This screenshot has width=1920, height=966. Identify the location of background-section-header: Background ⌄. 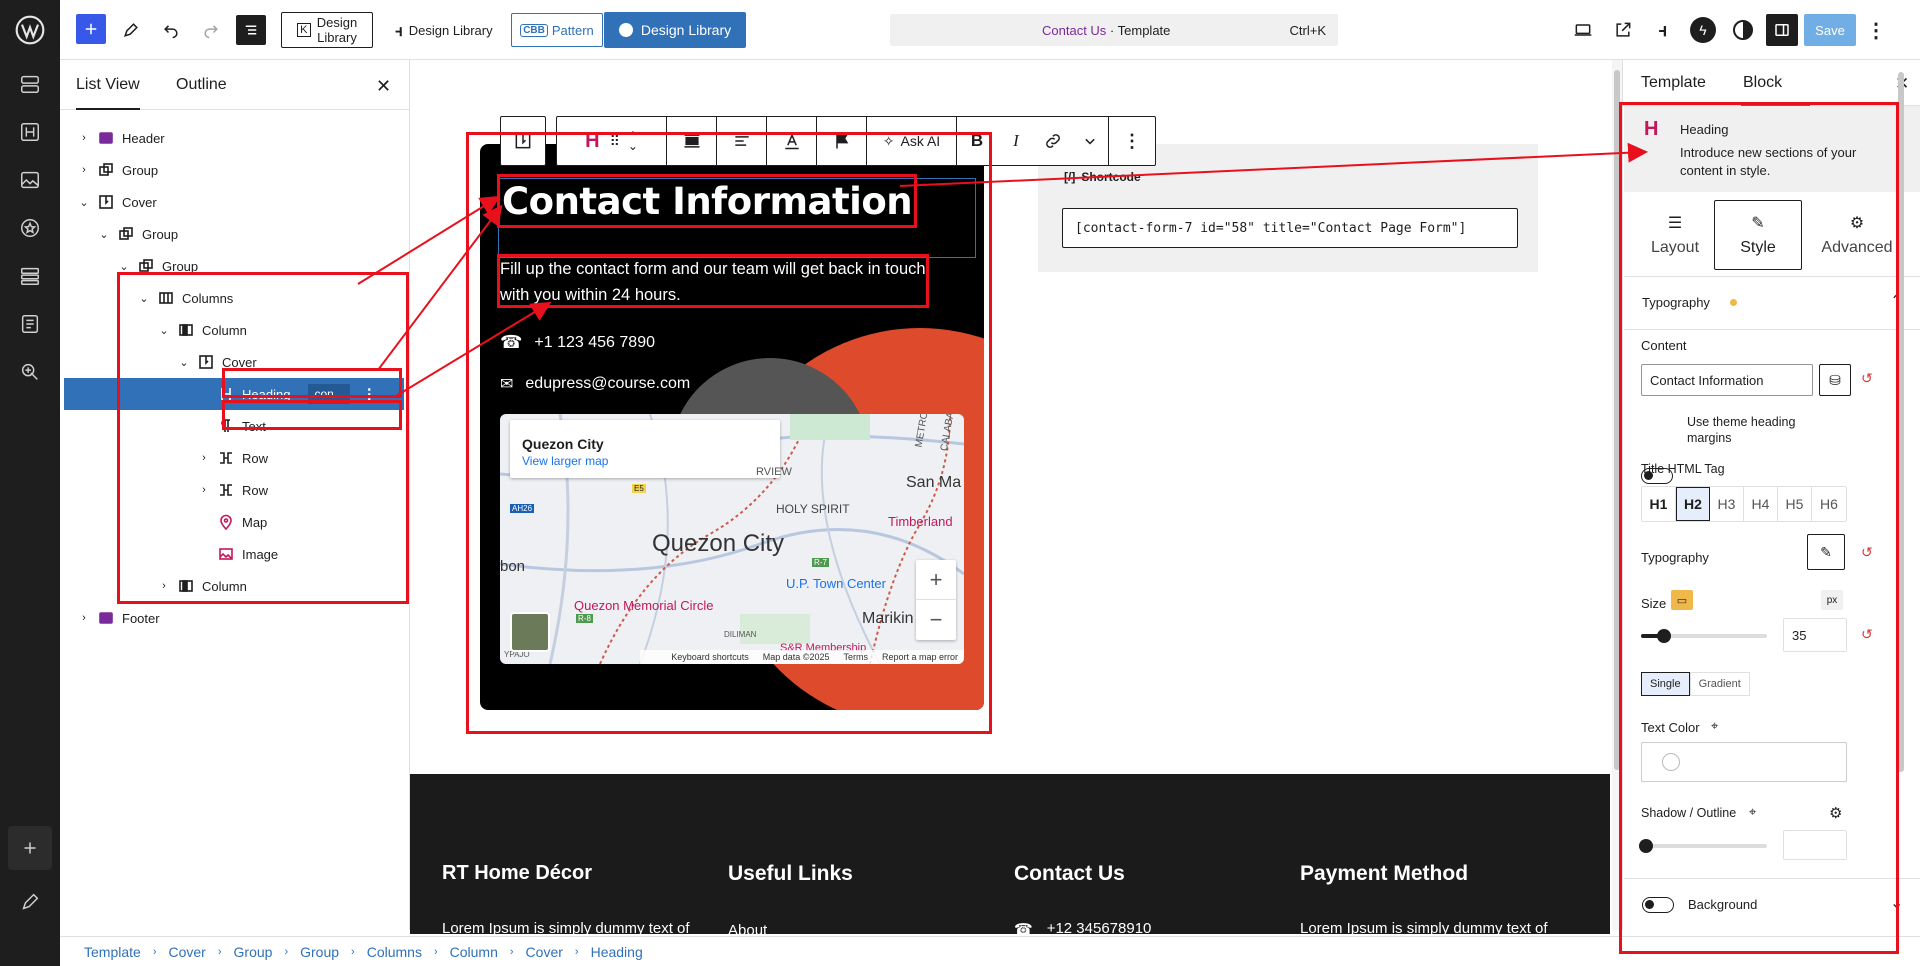
(1772, 904).